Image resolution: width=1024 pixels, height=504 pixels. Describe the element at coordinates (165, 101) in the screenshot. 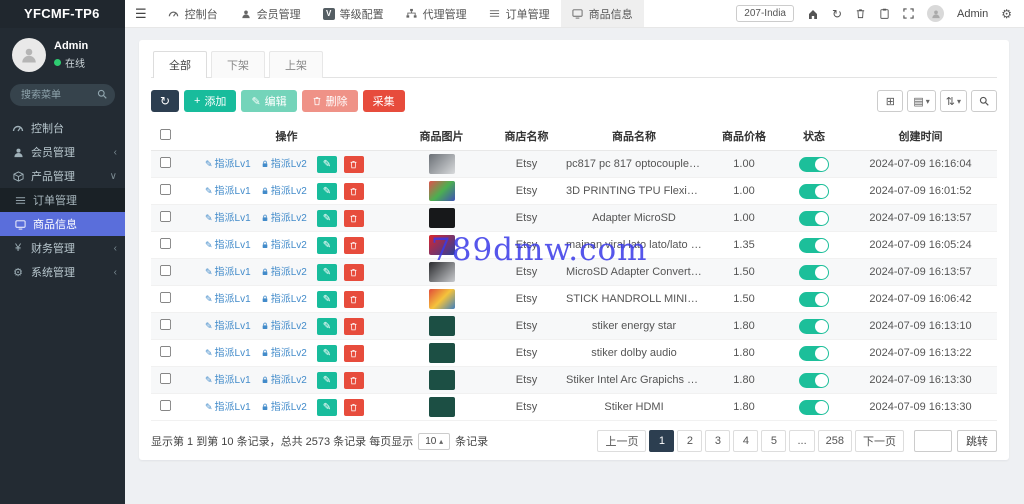

I see `refresh-button: ↻` at that location.